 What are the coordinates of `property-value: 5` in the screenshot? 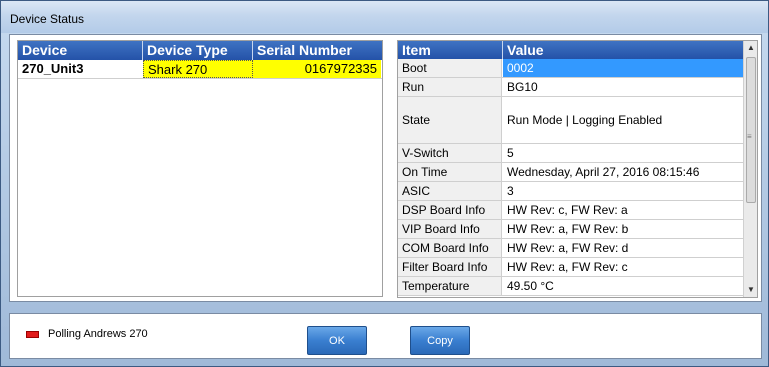 It's located at (623, 153).